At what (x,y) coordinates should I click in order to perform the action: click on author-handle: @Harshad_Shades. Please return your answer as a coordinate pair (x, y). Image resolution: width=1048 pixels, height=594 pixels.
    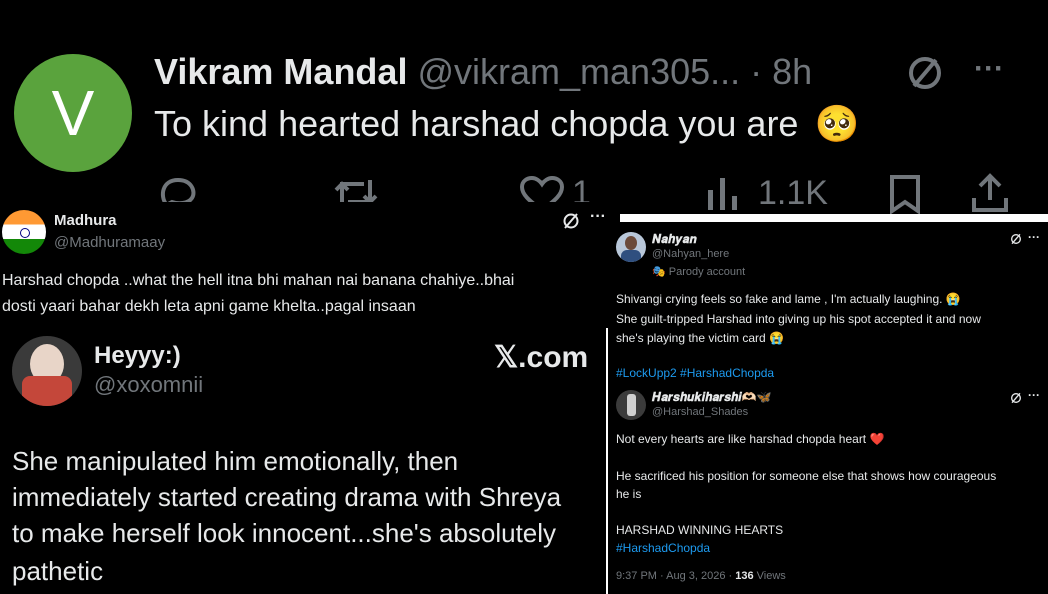
    Looking at the image, I should click on (700, 412).